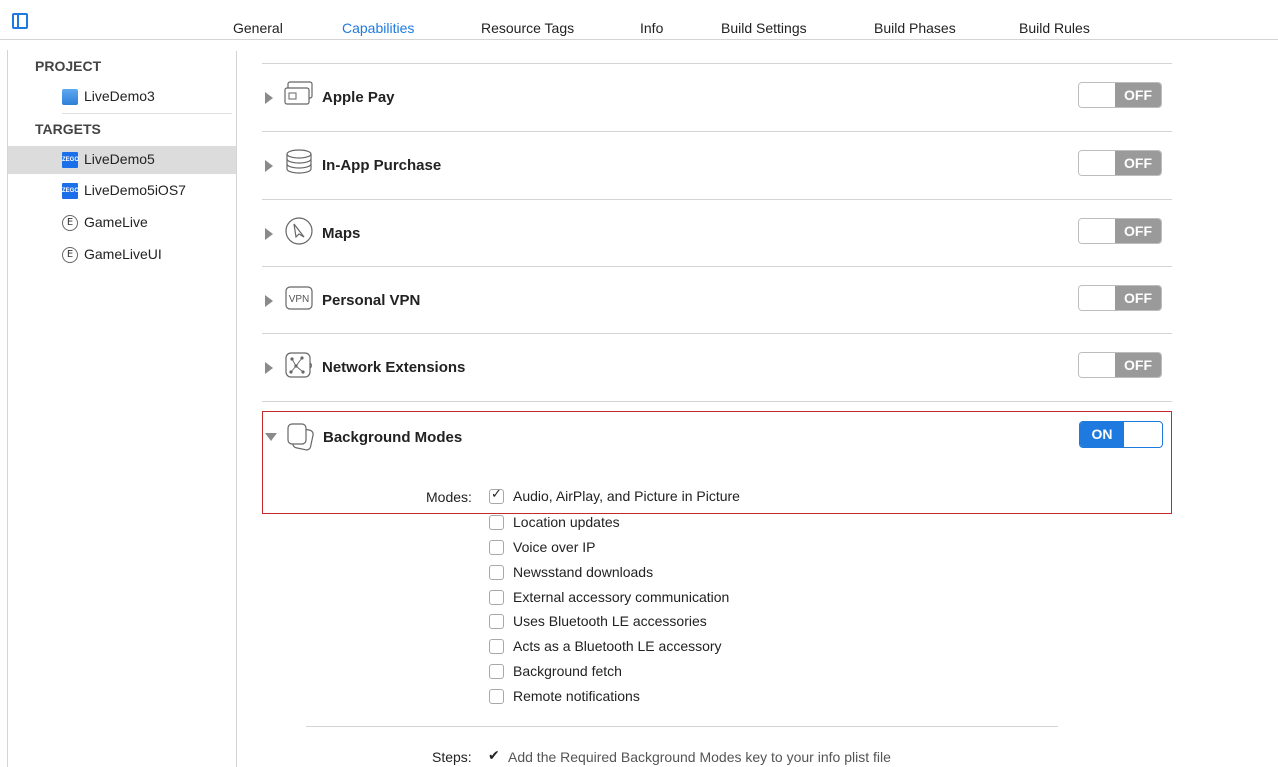 The image size is (1278, 767). What do you see at coordinates (271, 437) in the screenshot?
I see `disclosure-triangle-expanded-icon` at bounding box center [271, 437].